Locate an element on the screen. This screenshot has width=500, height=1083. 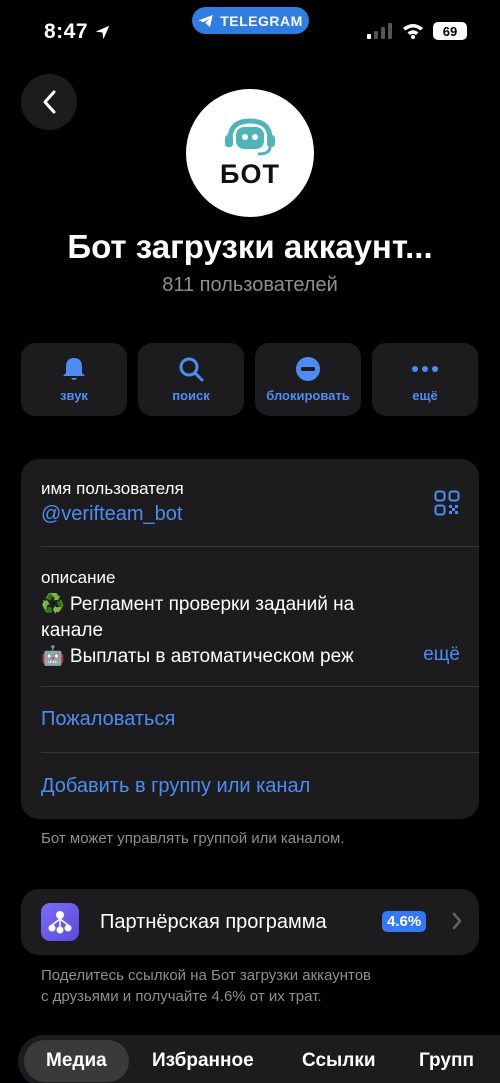
username-label: имя пользователя is located at coordinates (112, 488).